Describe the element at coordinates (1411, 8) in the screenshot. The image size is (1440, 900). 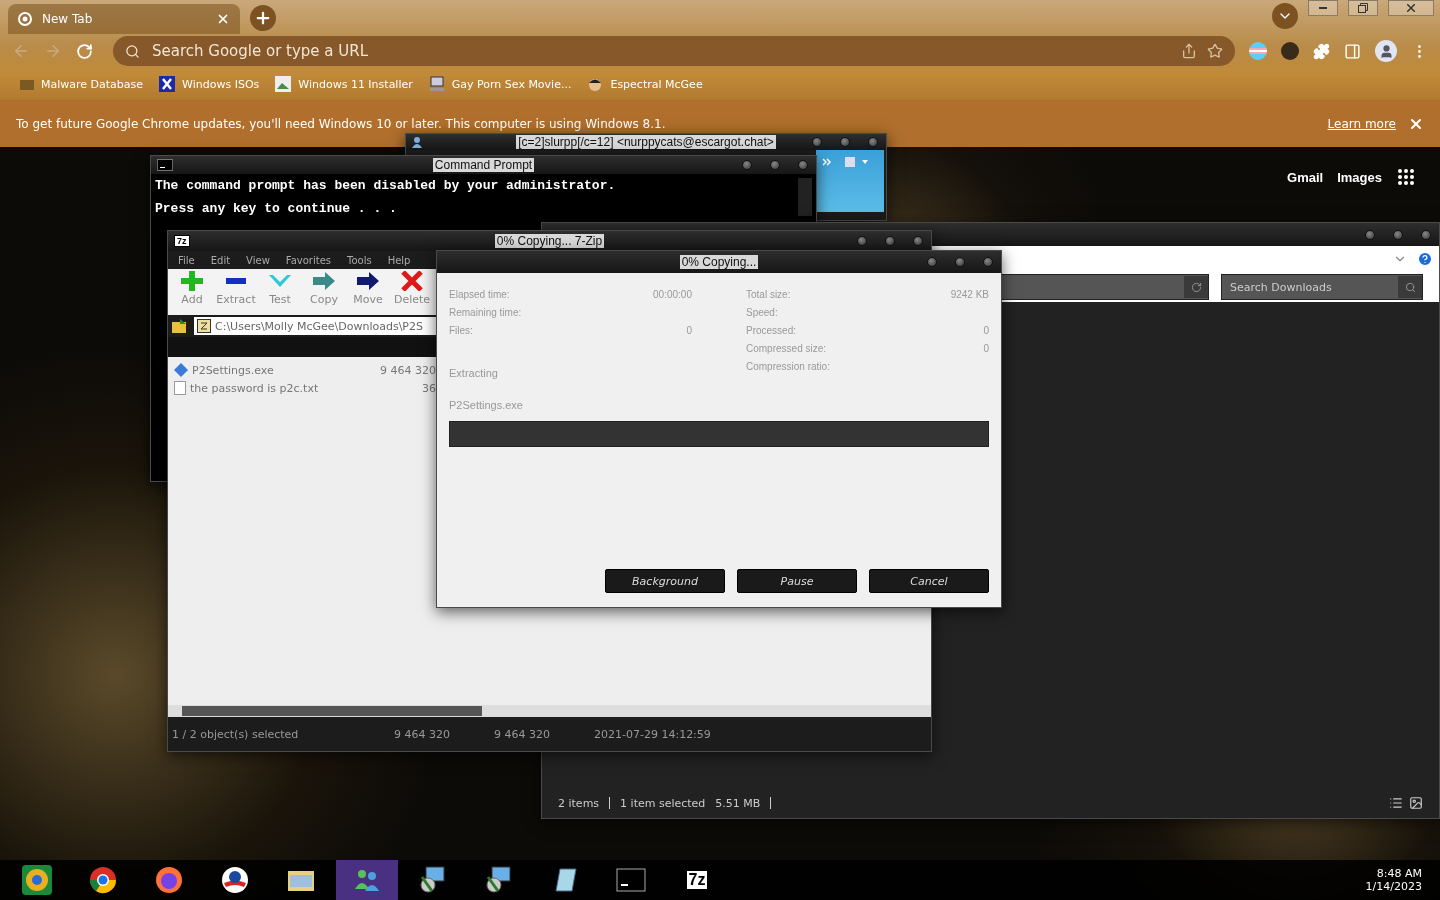
I see `close-button` at that location.